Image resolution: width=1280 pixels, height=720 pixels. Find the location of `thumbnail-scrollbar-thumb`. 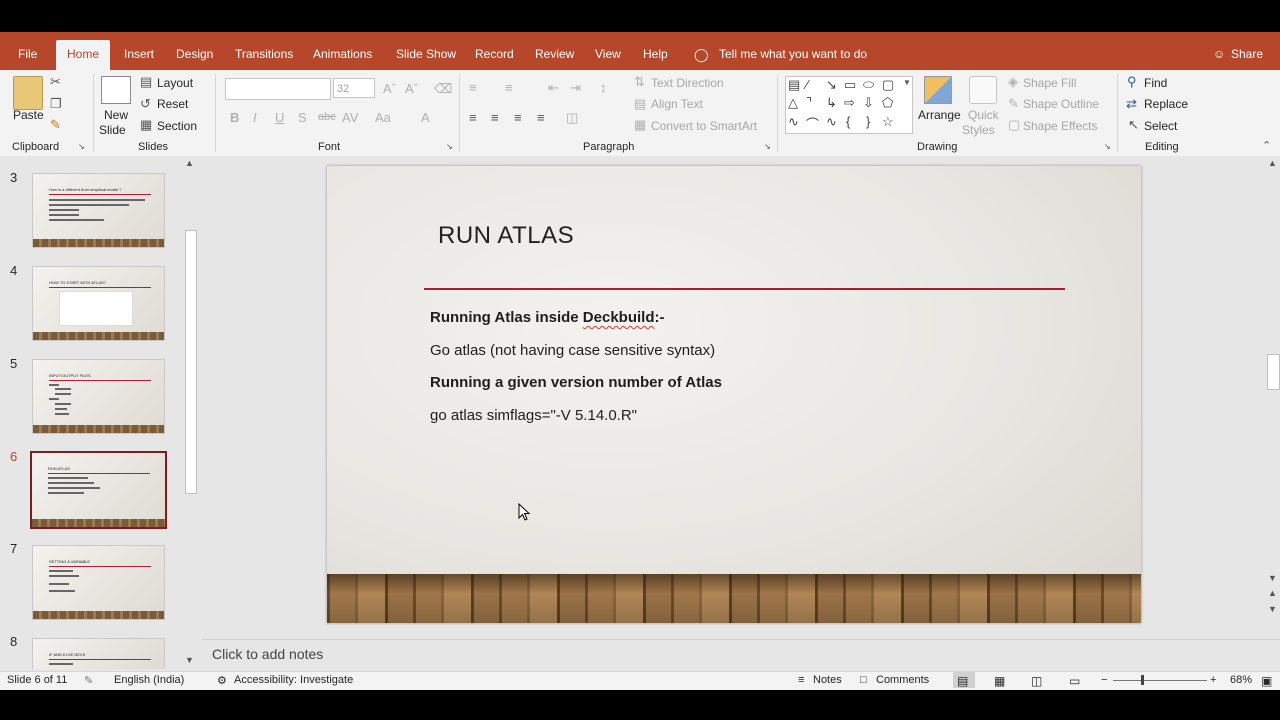

thumbnail-scrollbar-thumb is located at coordinates (191, 362).